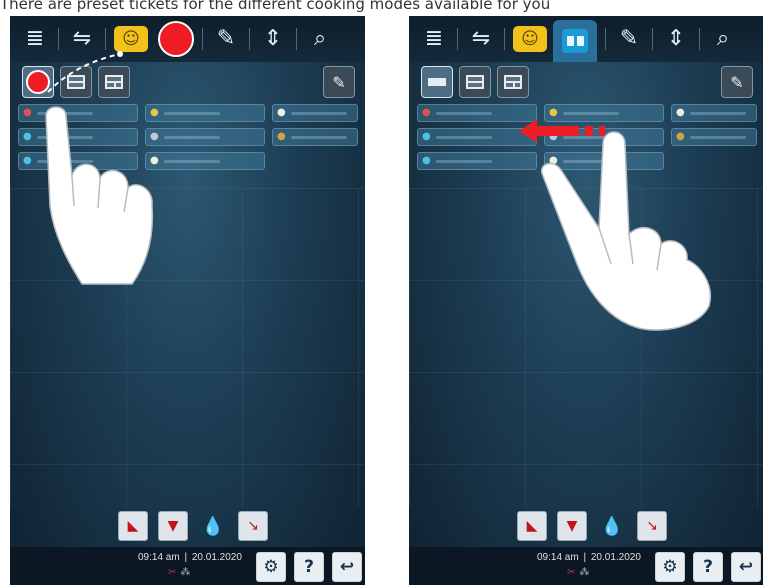 The width and height of the screenshot is (763, 585). I want to click on swipe-hand-icon, so click(626, 231).